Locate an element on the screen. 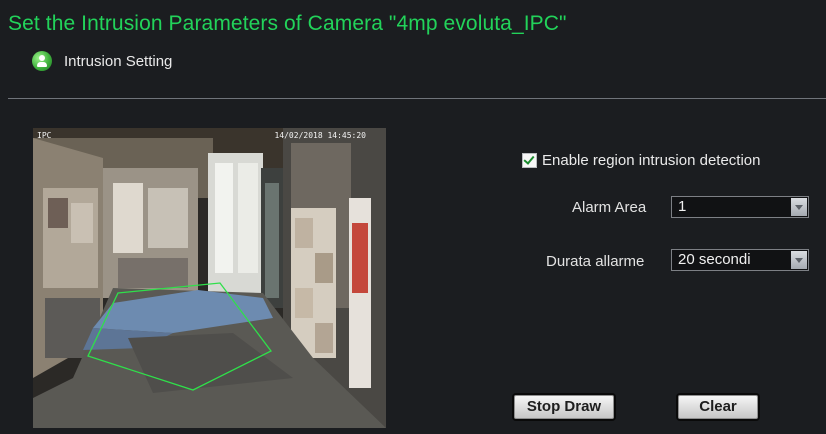  duration-select: 20 secondi is located at coordinates (740, 260).